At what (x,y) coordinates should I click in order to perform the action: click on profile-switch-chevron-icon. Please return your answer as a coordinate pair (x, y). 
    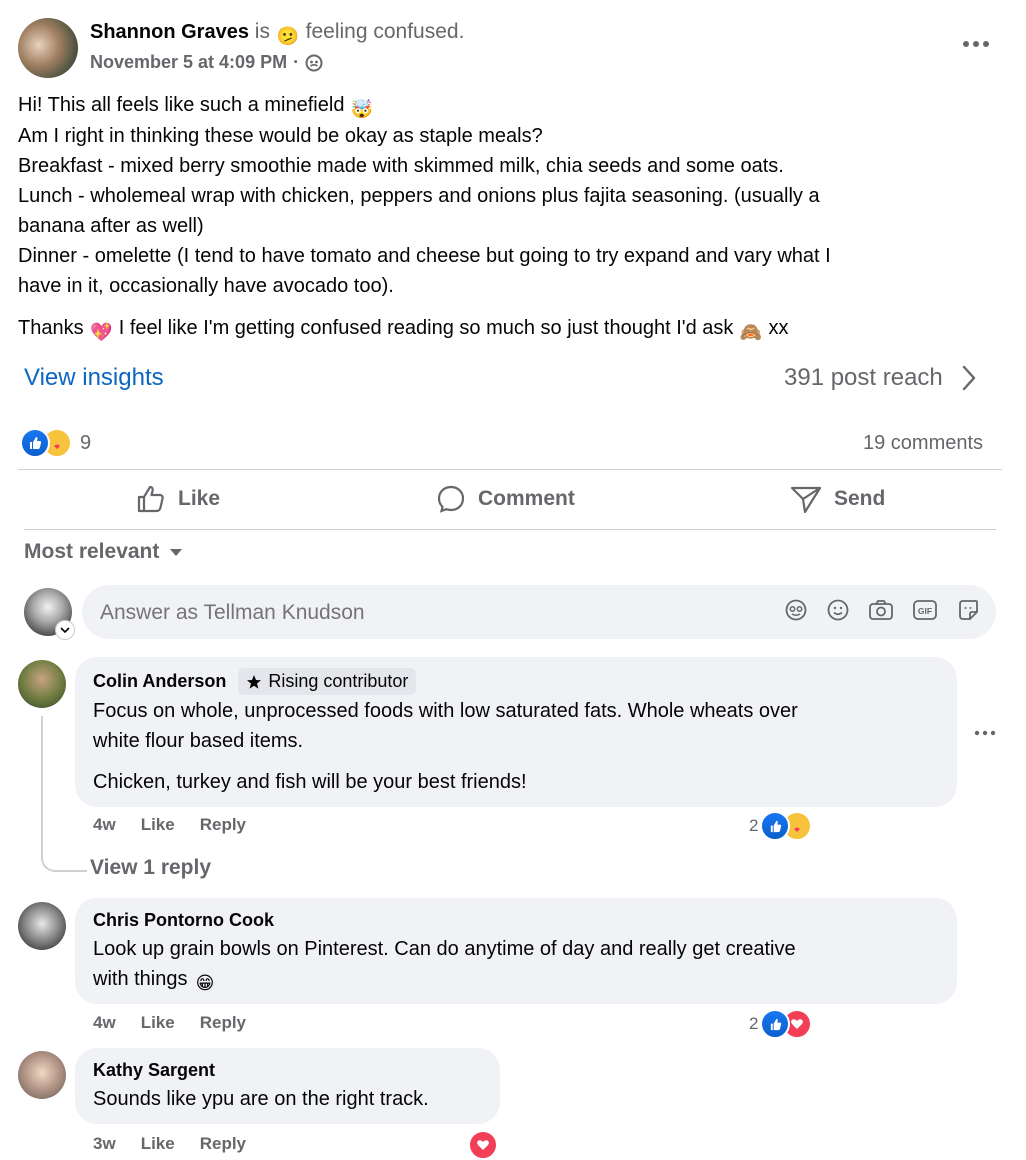
    Looking at the image, I should click on (65, 630).